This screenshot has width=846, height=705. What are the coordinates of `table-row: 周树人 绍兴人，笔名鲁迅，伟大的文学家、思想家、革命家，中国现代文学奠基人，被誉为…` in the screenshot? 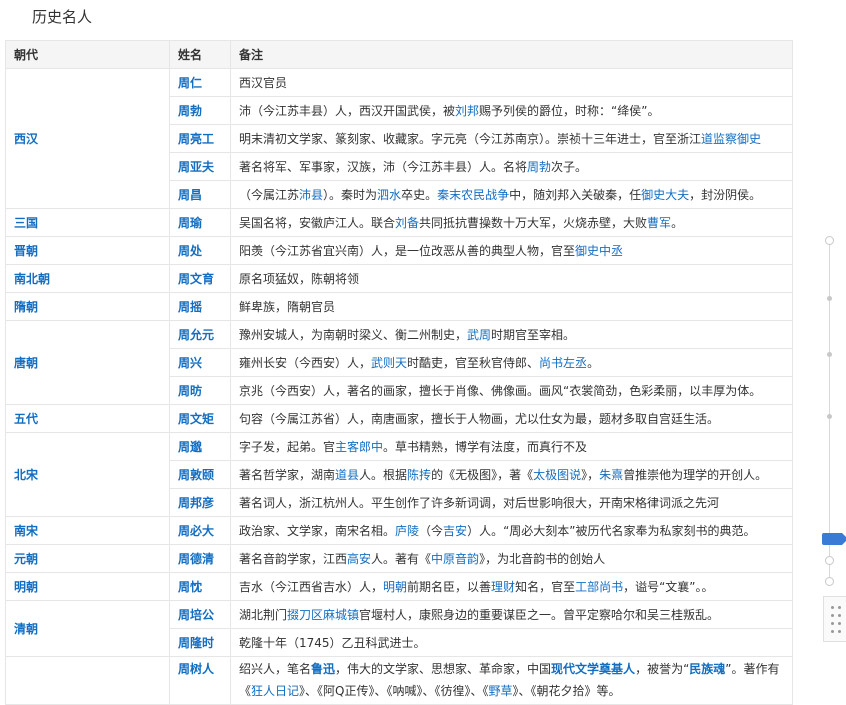 It's located at (399, 680).